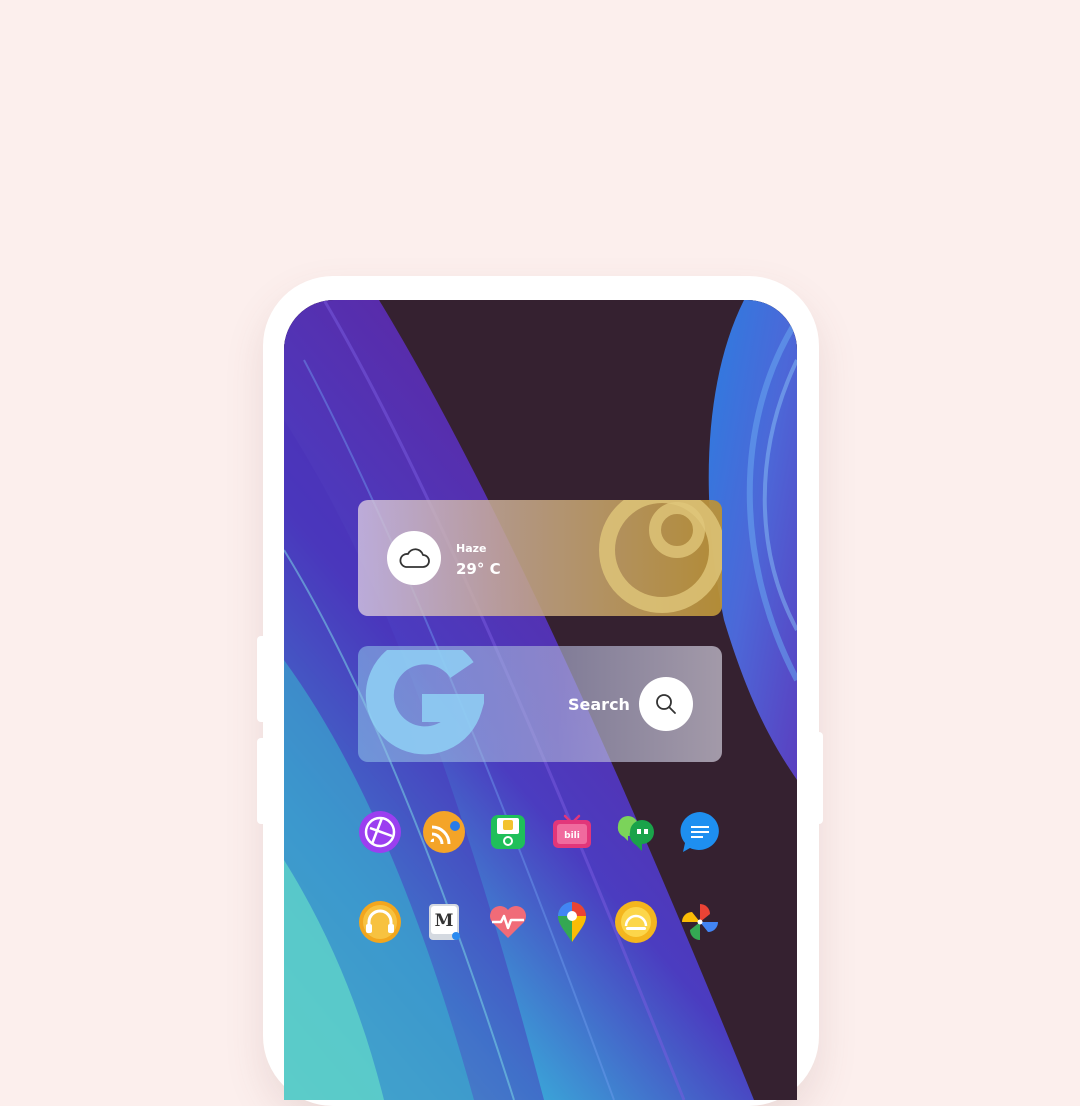 The height and width of the screenshot is (1106, 1080). Describe the element at coordinates (818, 778) in the screenshot. I see `side-button-right` at that location.